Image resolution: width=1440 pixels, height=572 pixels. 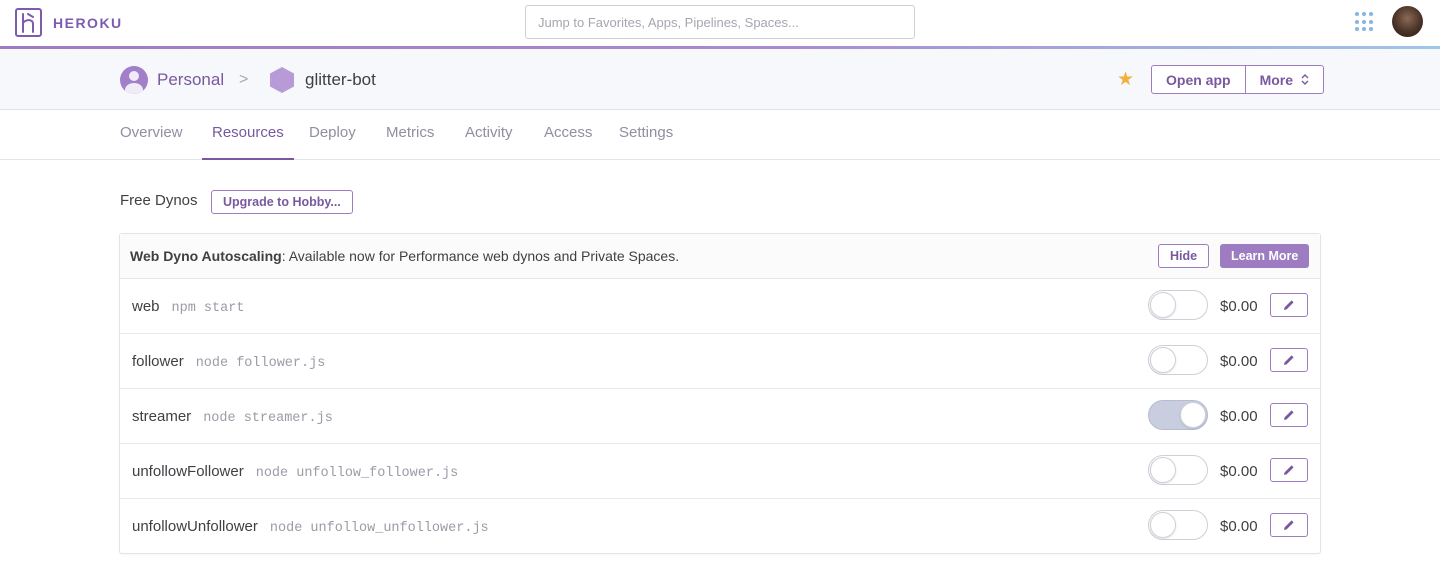 I want to click on app-name: glitter-bot, so click(x=340, y=79).